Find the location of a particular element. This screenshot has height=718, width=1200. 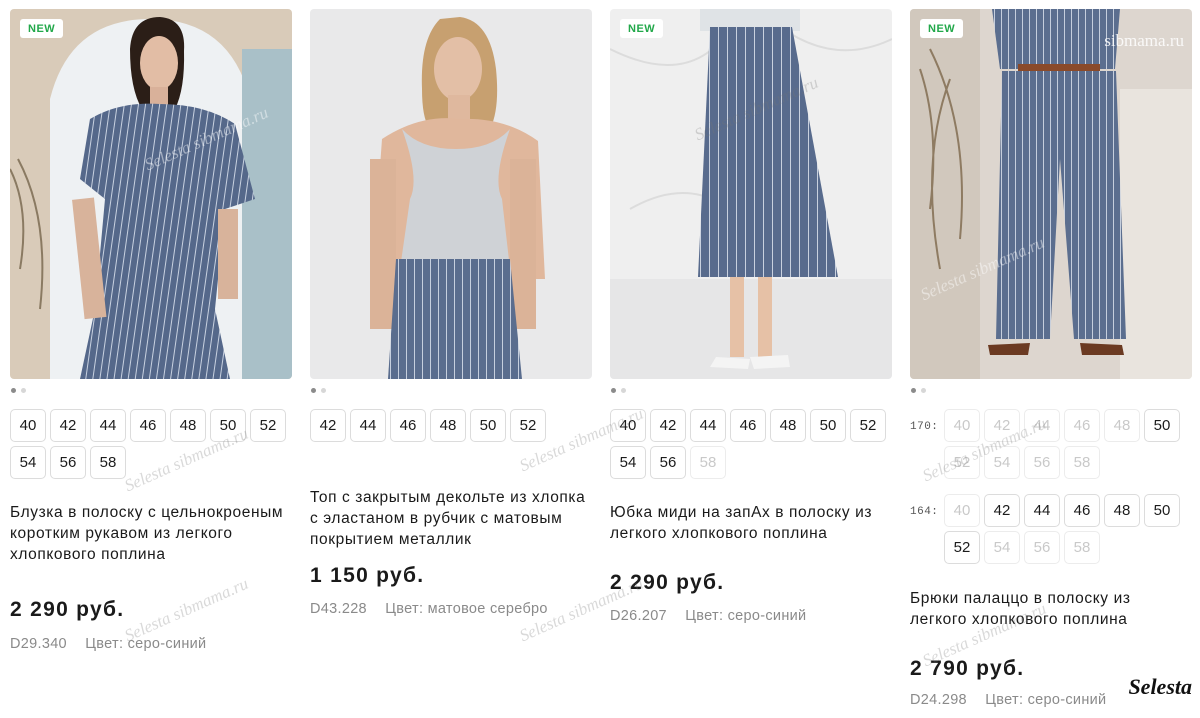

product-meta: D24.298 Цвет: серо-синий is located at coordinates (1008, 700).